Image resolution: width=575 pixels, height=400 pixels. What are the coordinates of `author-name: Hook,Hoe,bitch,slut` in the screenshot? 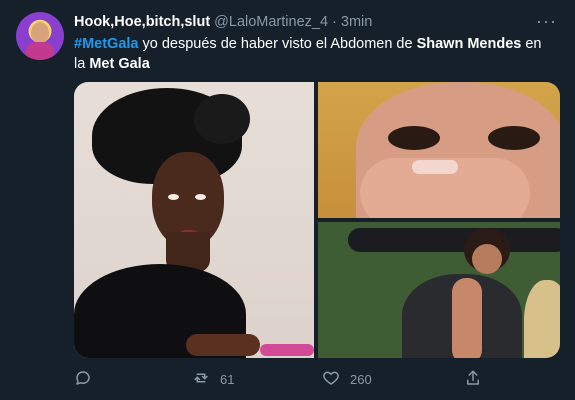 It's located at (142, 22).